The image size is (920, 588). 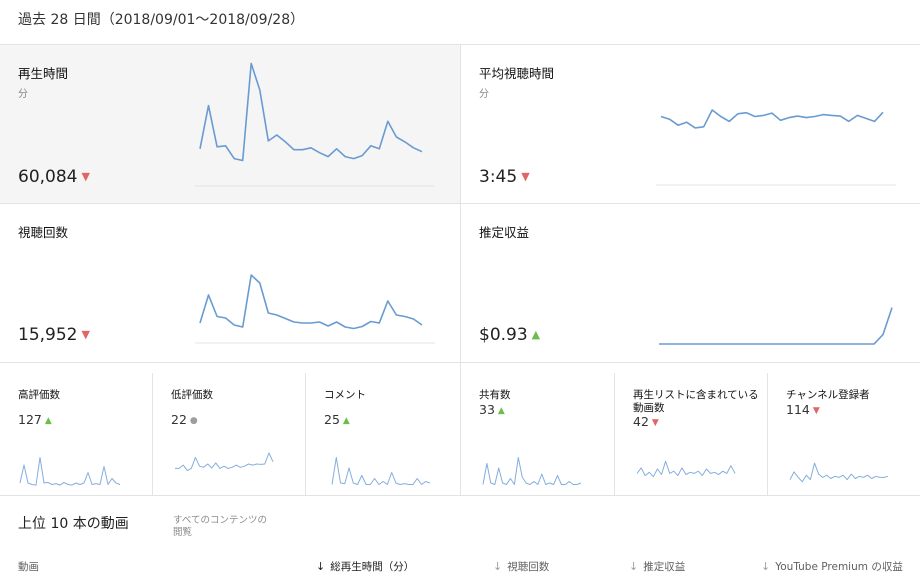 What do you see at coordinates (776, 326) in the screenshot?
I see `sparkline-estimated-revenue` at bounding box center [776, 326].